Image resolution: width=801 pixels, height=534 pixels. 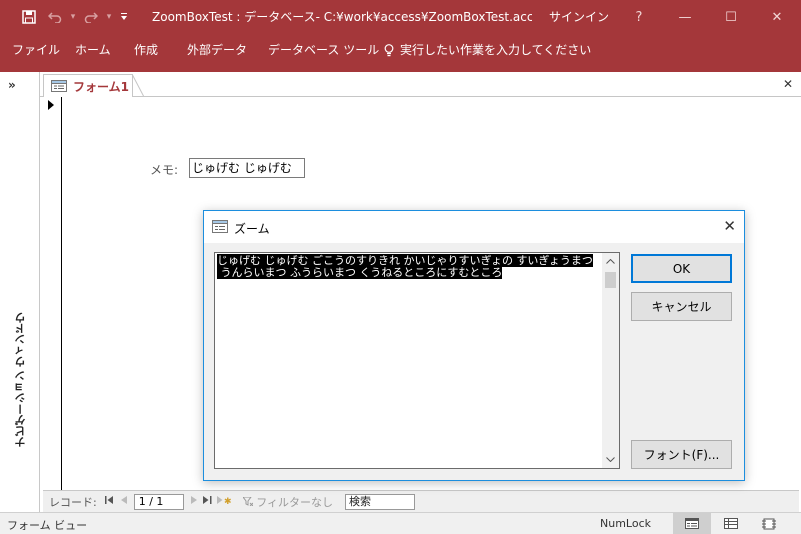 I want to click on document-tab-form1: フォーム1, so click(x=88, y=85).